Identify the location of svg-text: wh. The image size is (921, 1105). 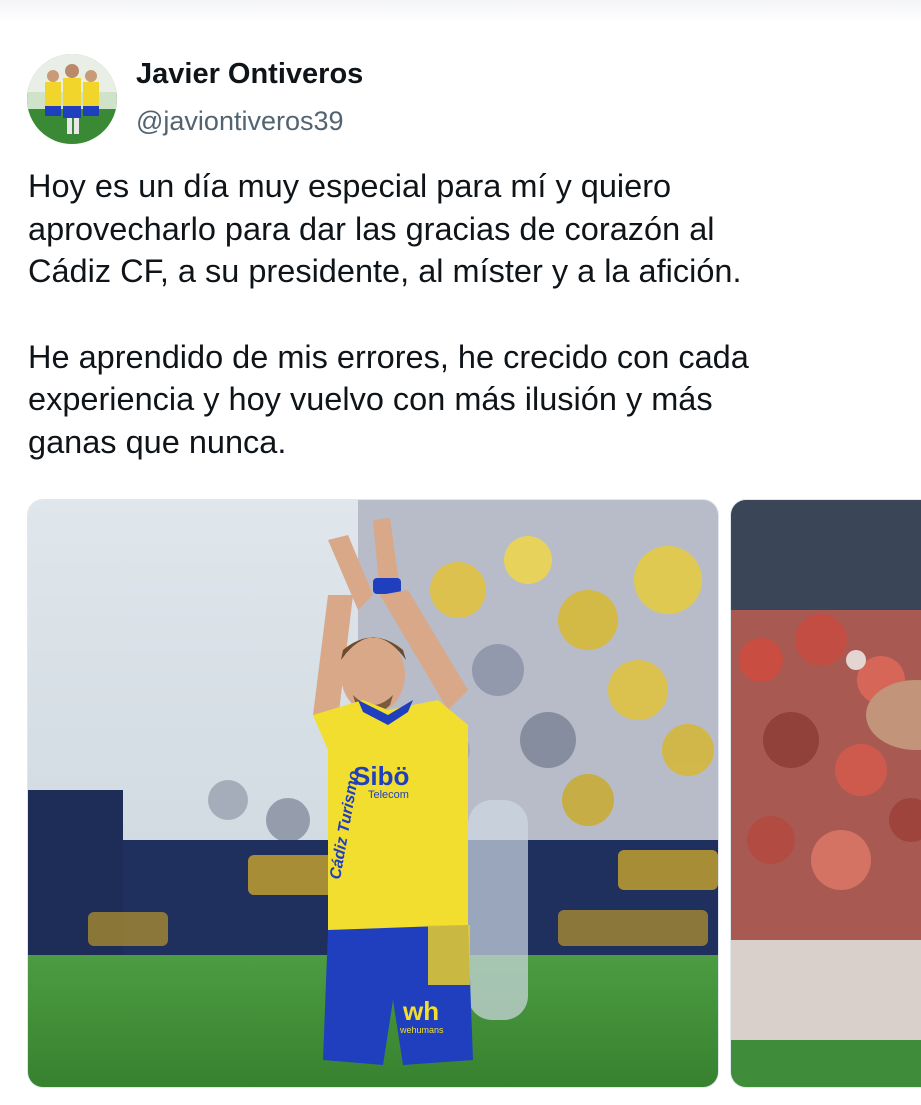
(420, 1011).